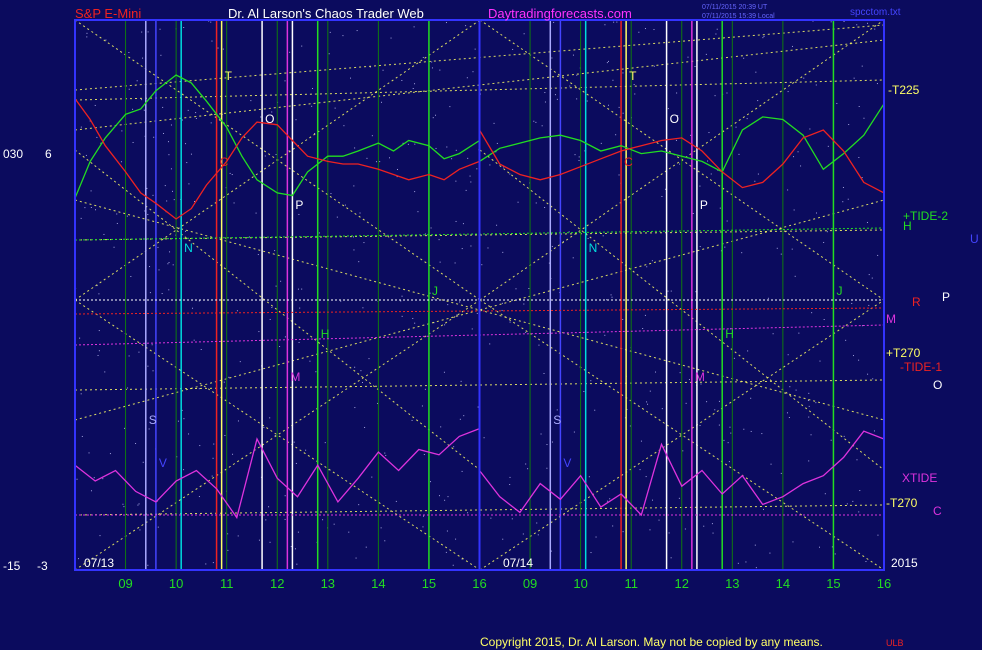 The width and height of the screenshot is (982, 650). Describe the element at coordinates (903, 353) in the screenshot. I see `right-label-7: +T270` at that location.